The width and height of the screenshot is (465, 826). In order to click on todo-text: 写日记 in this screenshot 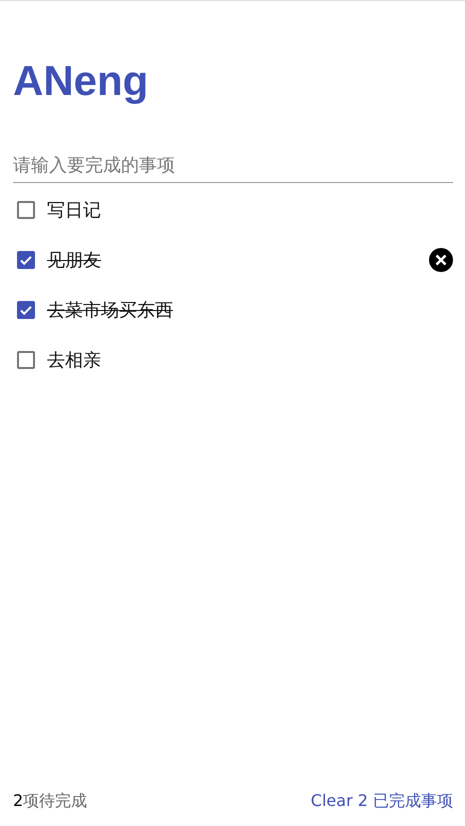, I will do `click(74, 210)`.